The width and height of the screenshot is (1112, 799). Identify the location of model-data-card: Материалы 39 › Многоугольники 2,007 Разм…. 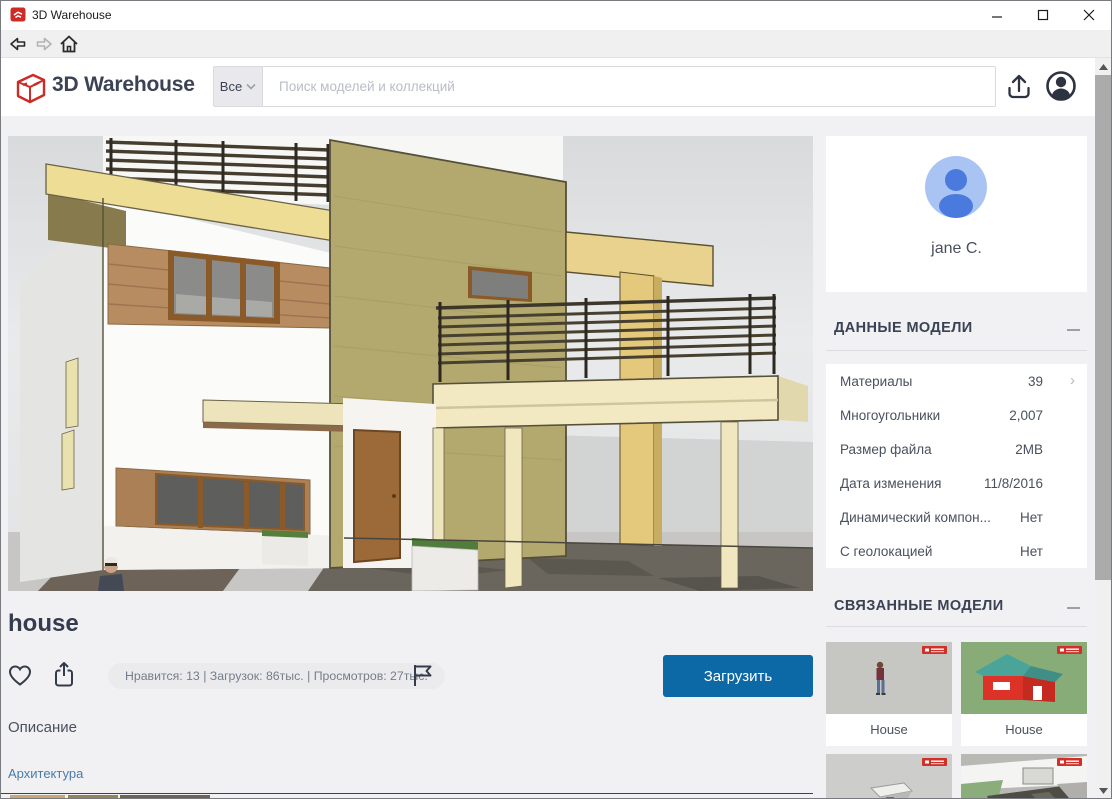
(956, 466).